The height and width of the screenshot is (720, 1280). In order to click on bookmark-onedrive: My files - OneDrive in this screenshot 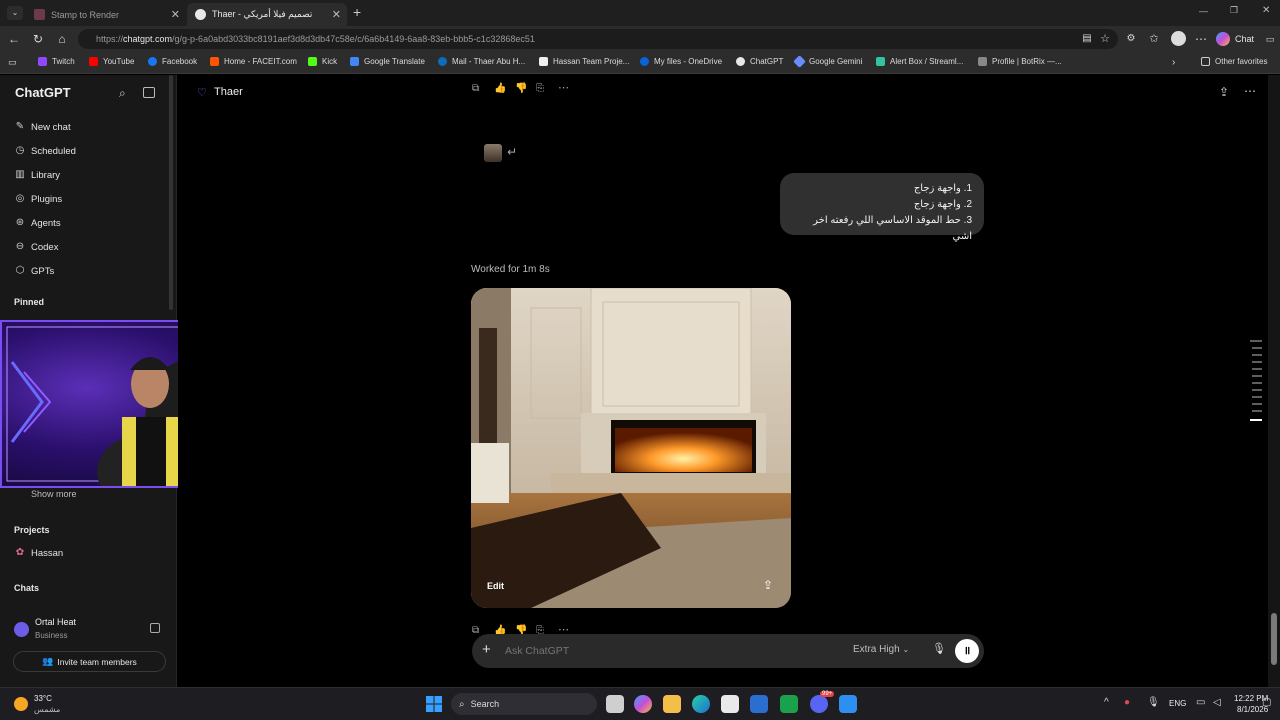, I will do `click(681, 61)`.